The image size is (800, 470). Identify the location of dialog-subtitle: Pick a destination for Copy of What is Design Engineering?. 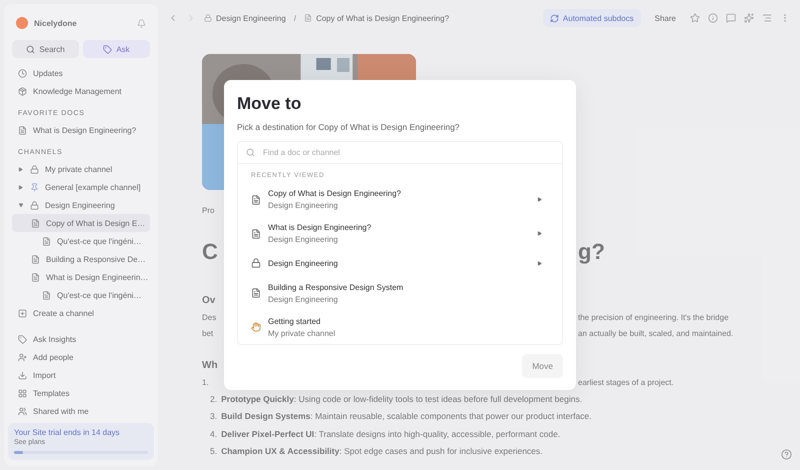
(349, 127).